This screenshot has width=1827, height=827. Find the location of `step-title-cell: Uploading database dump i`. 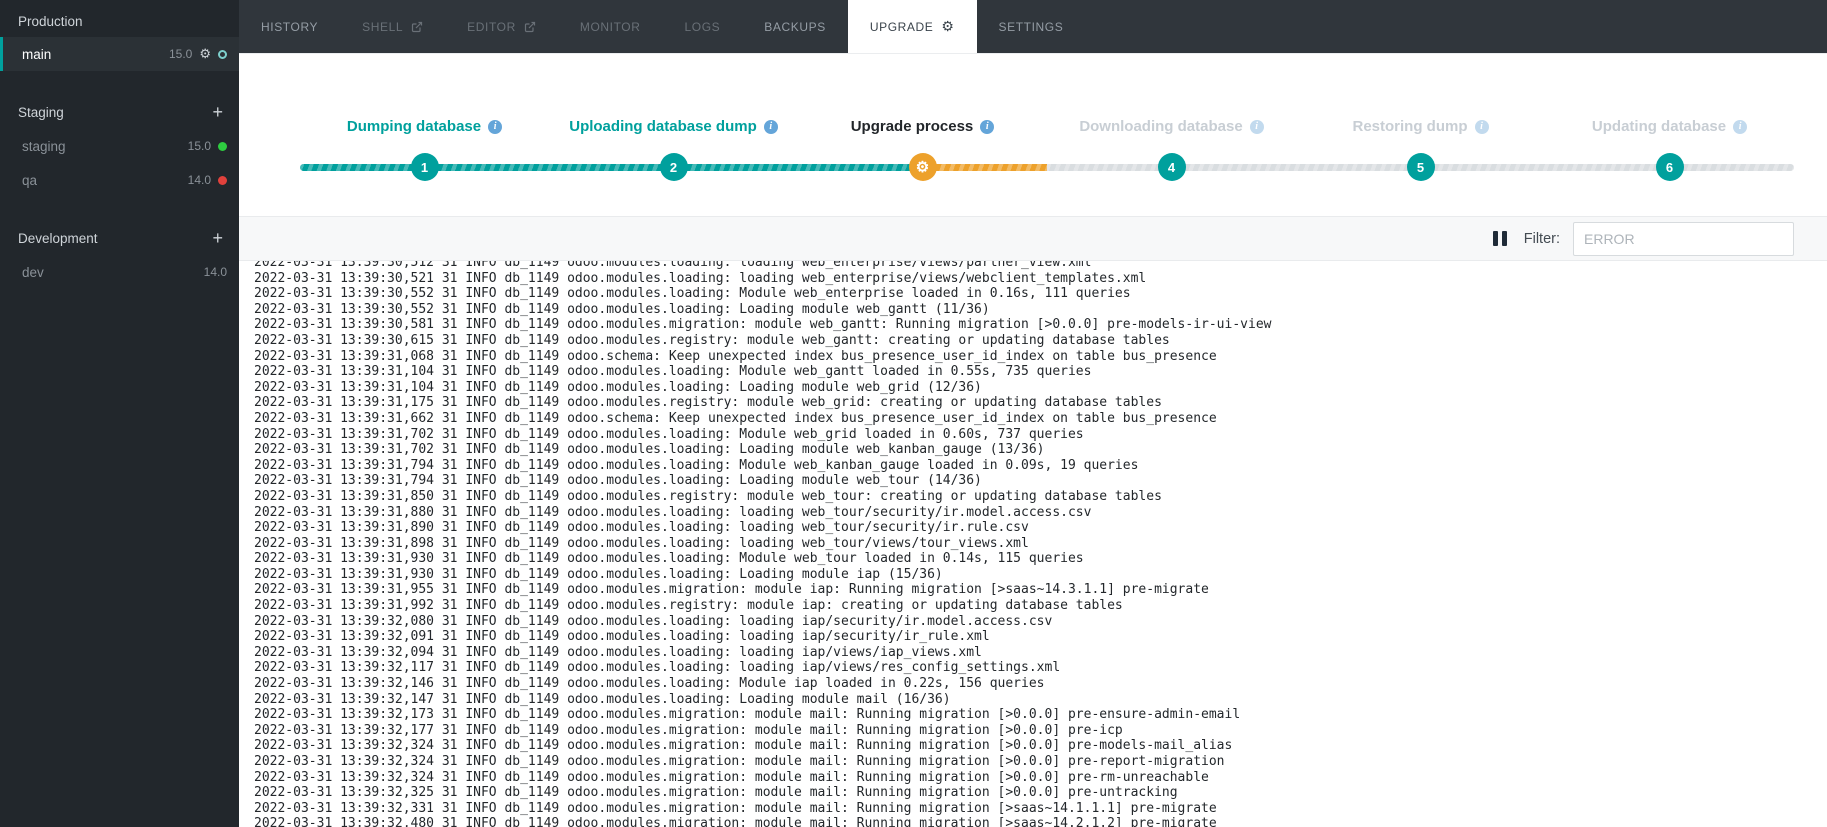

step-title-cell: Uploading database dump i is located at coordinates (673, 126).